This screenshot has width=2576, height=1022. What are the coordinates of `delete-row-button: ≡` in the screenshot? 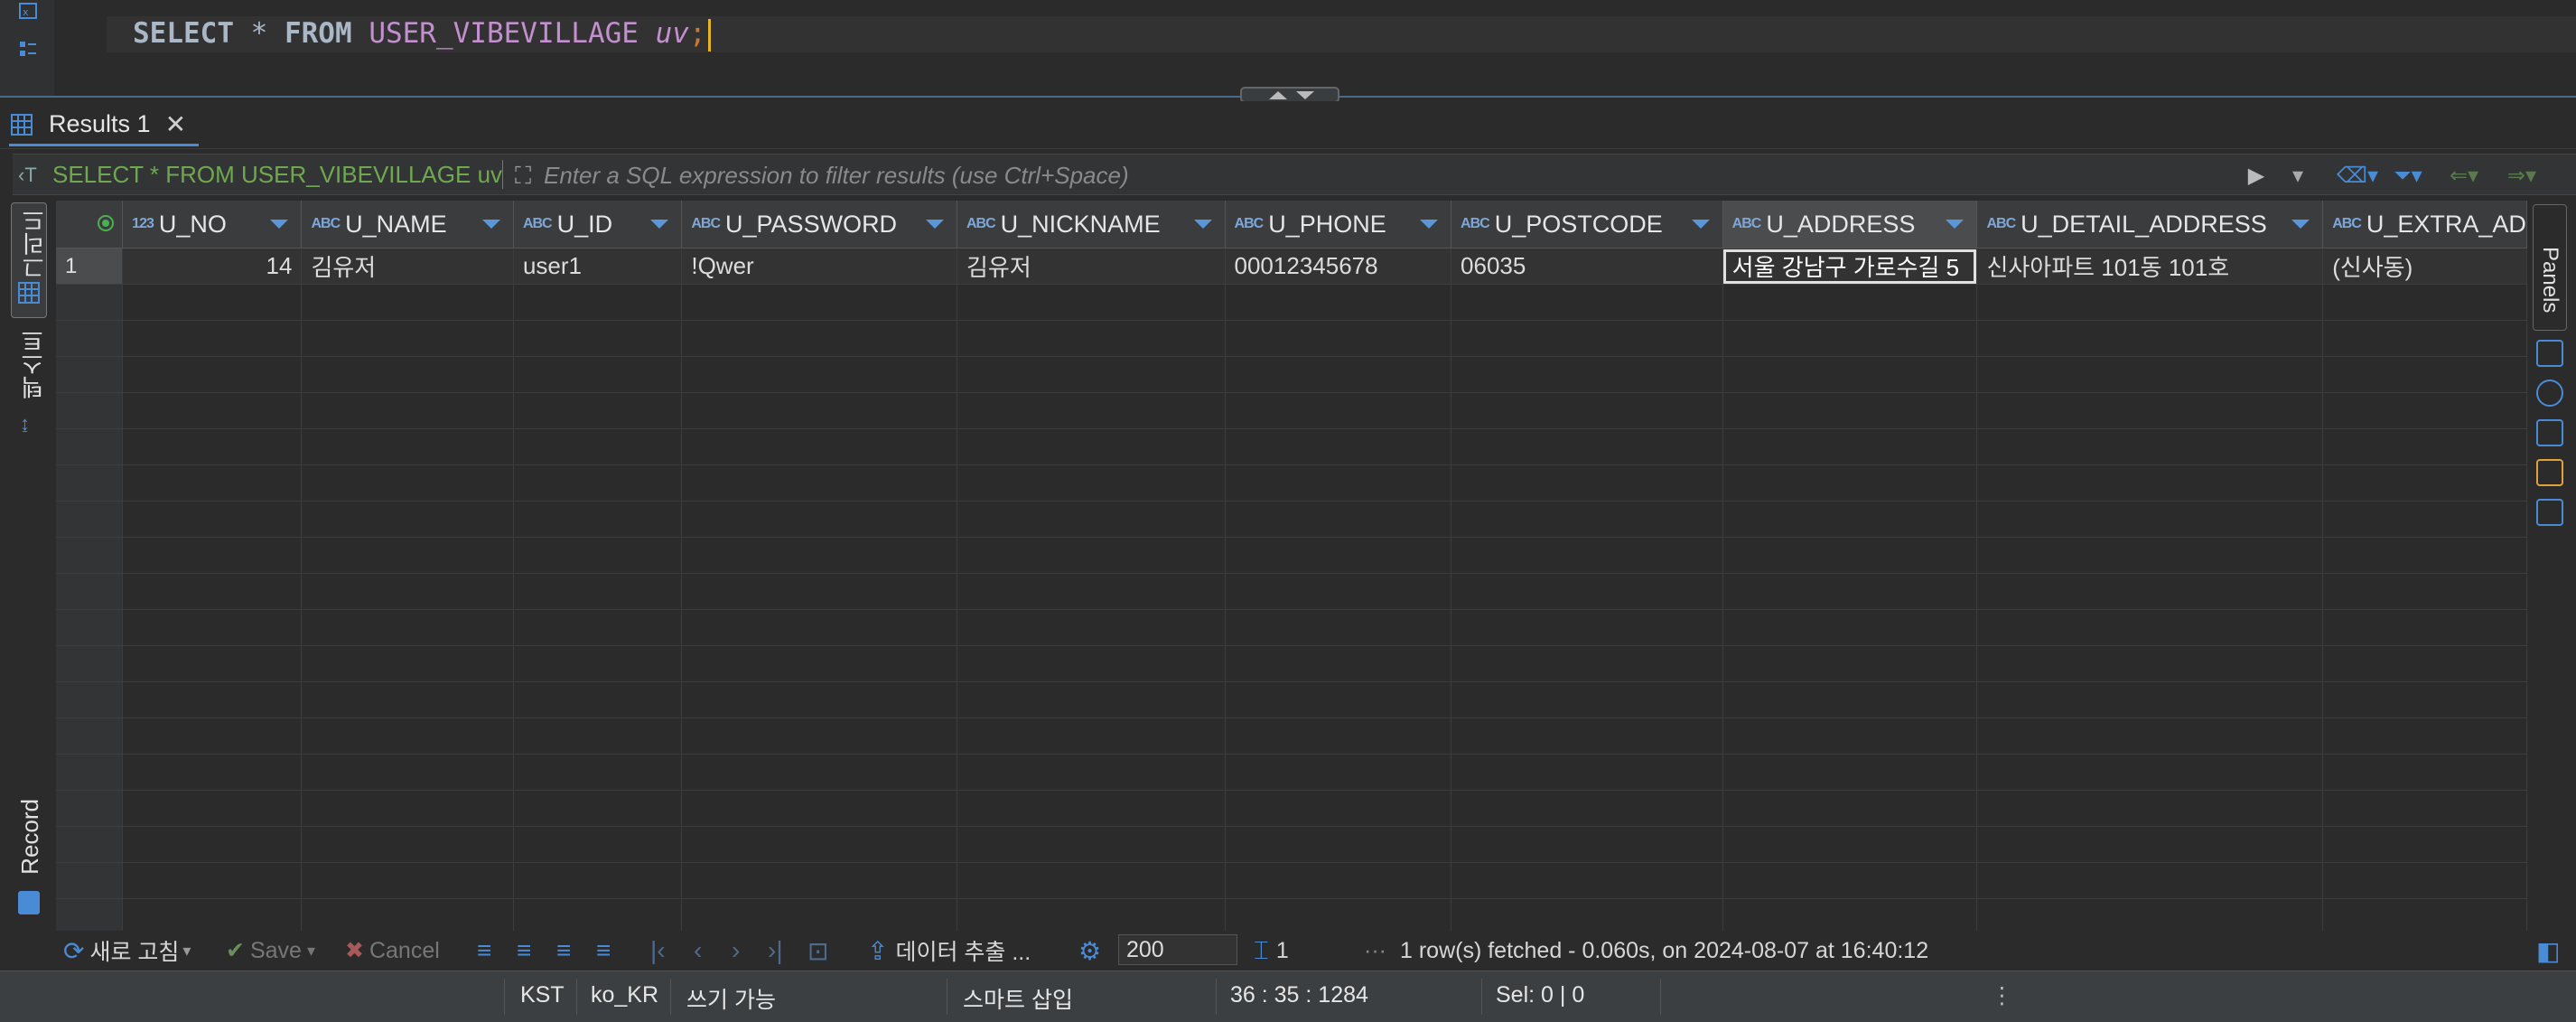 It's located at (603, 950).